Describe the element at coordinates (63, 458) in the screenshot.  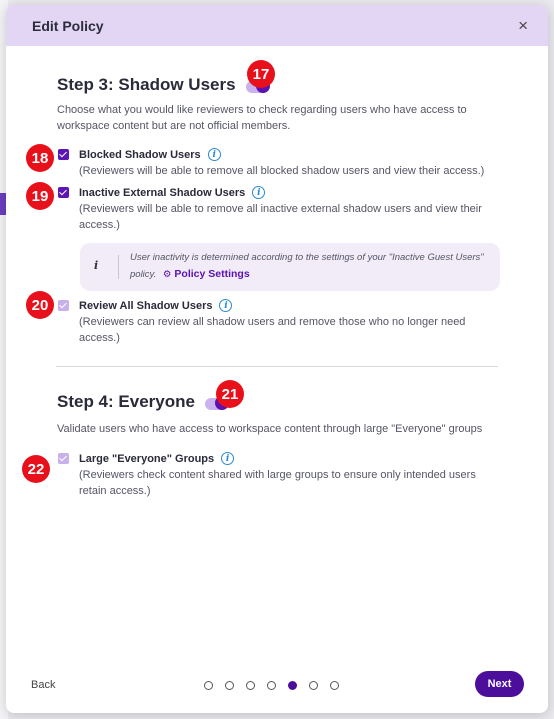
I see `large-everyone-groups-checkbox` at that location.